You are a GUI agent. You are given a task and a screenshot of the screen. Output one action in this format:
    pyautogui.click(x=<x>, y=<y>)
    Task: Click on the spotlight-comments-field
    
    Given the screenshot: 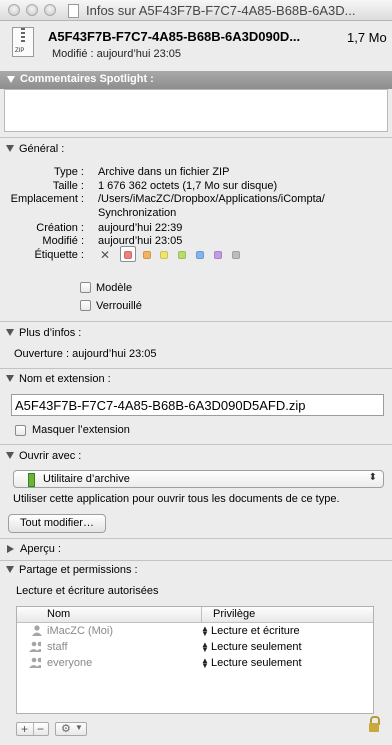 What is the action you would take?
    pyautogui.click(x=196, y=110)
    